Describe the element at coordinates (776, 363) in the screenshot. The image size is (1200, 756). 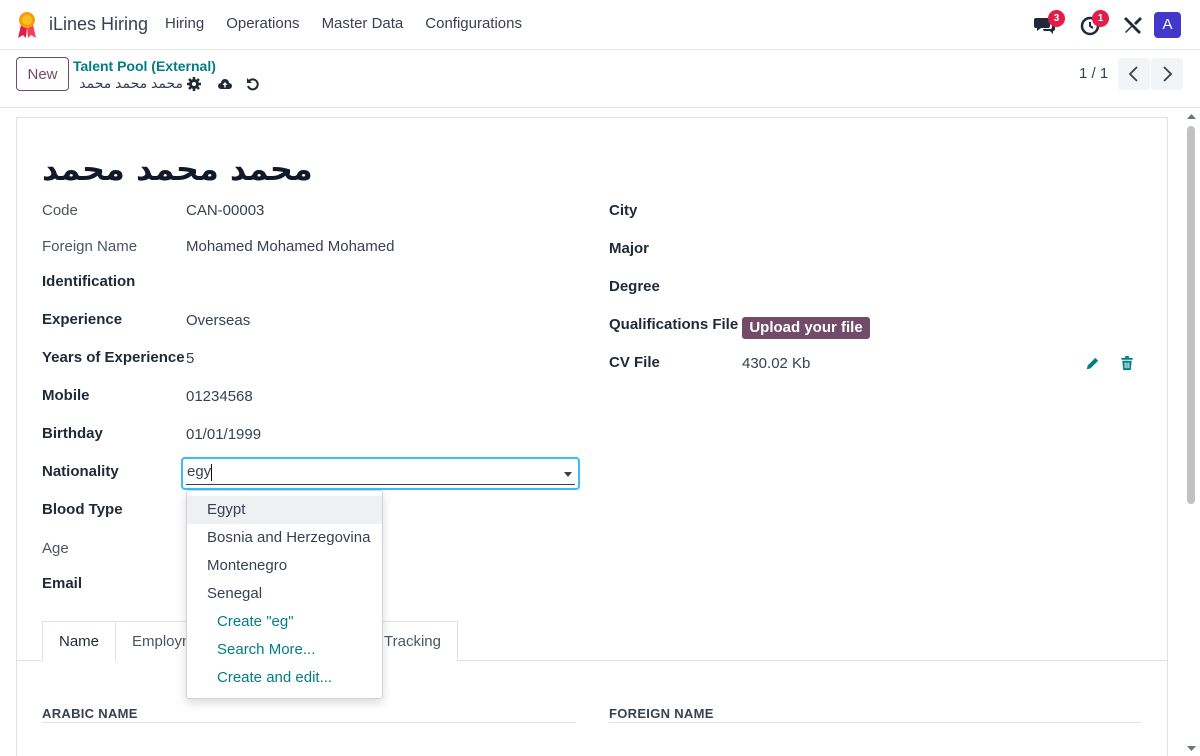
I see `field-value-cv-file: 430.02 Kb` at that location.